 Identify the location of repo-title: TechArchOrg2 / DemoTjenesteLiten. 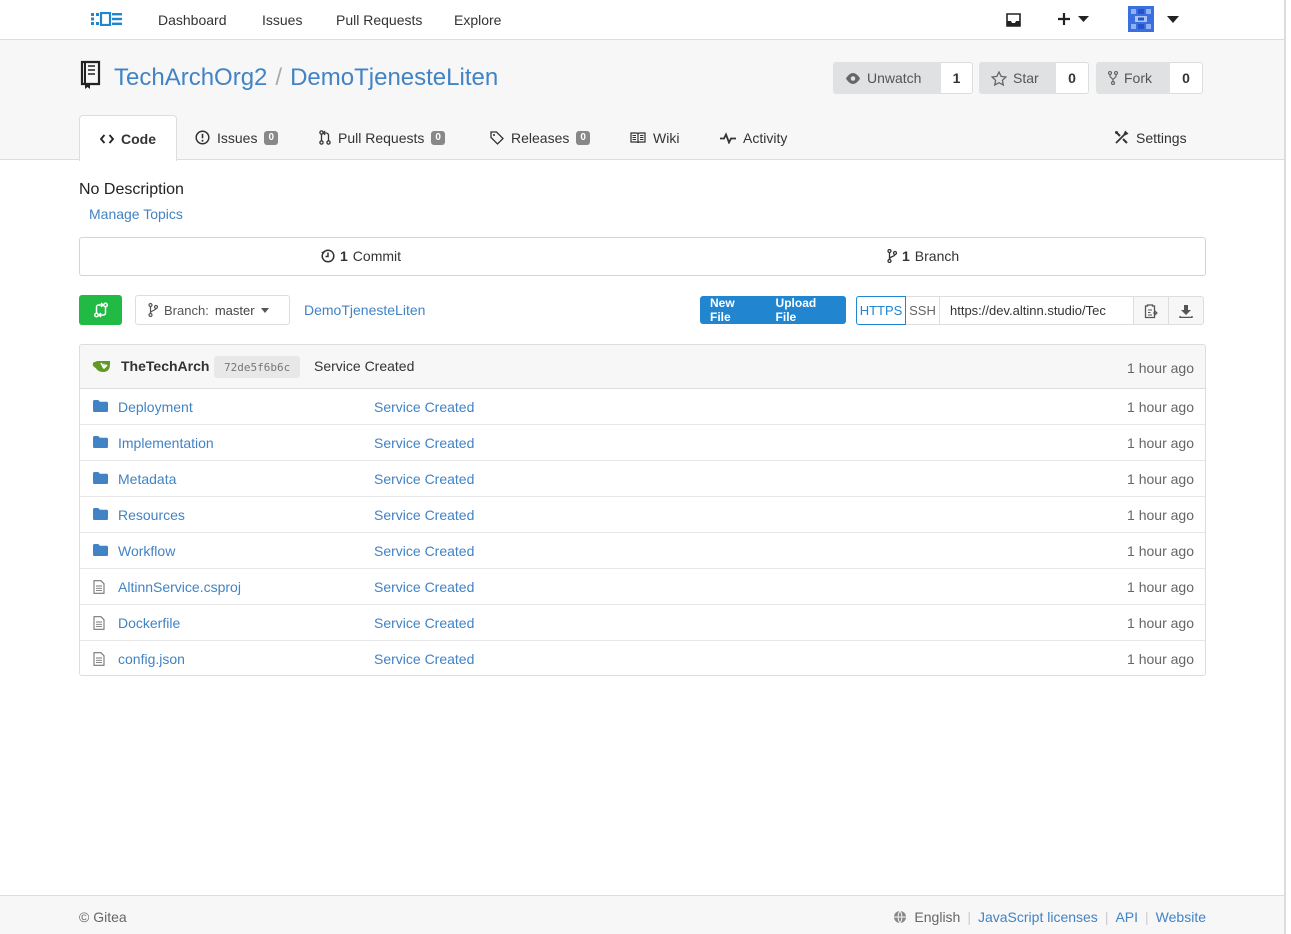
(306, 78).